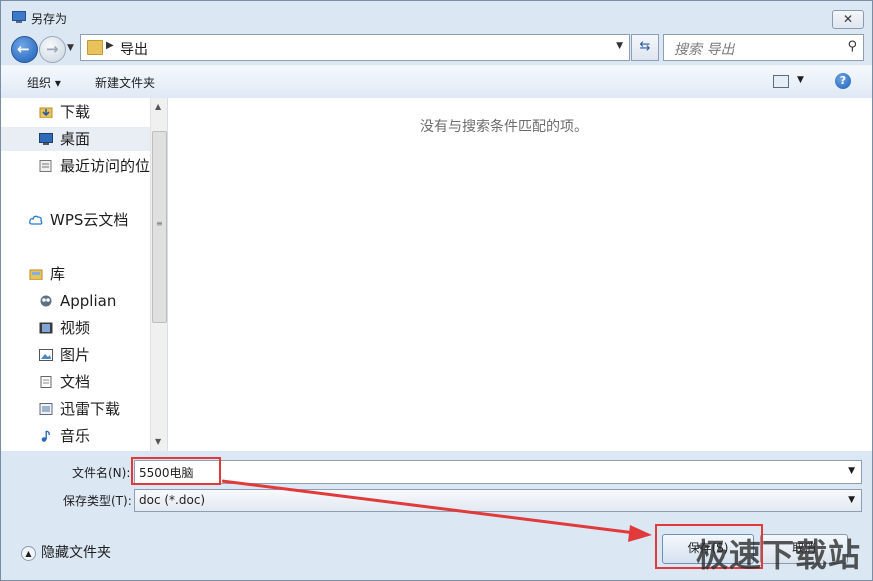 This screenshot has width=873, height=581. I want to click on filename-label: 文件名(N):, so click(101, 473).